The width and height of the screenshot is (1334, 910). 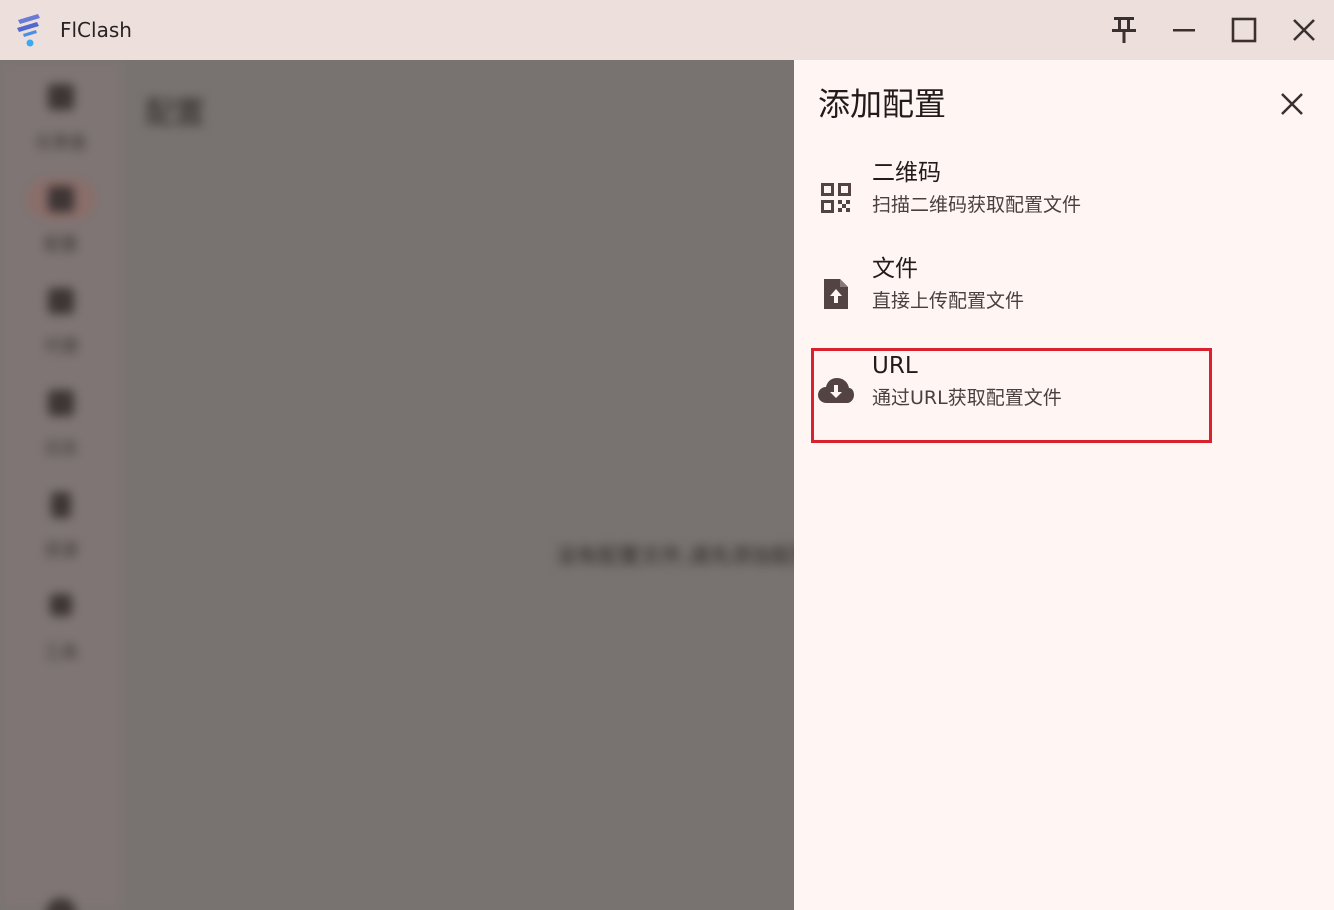 What do you see at coordinates (61, 605) in the screenshot?
I see `tools-icon` at bounding box center [61, 605].